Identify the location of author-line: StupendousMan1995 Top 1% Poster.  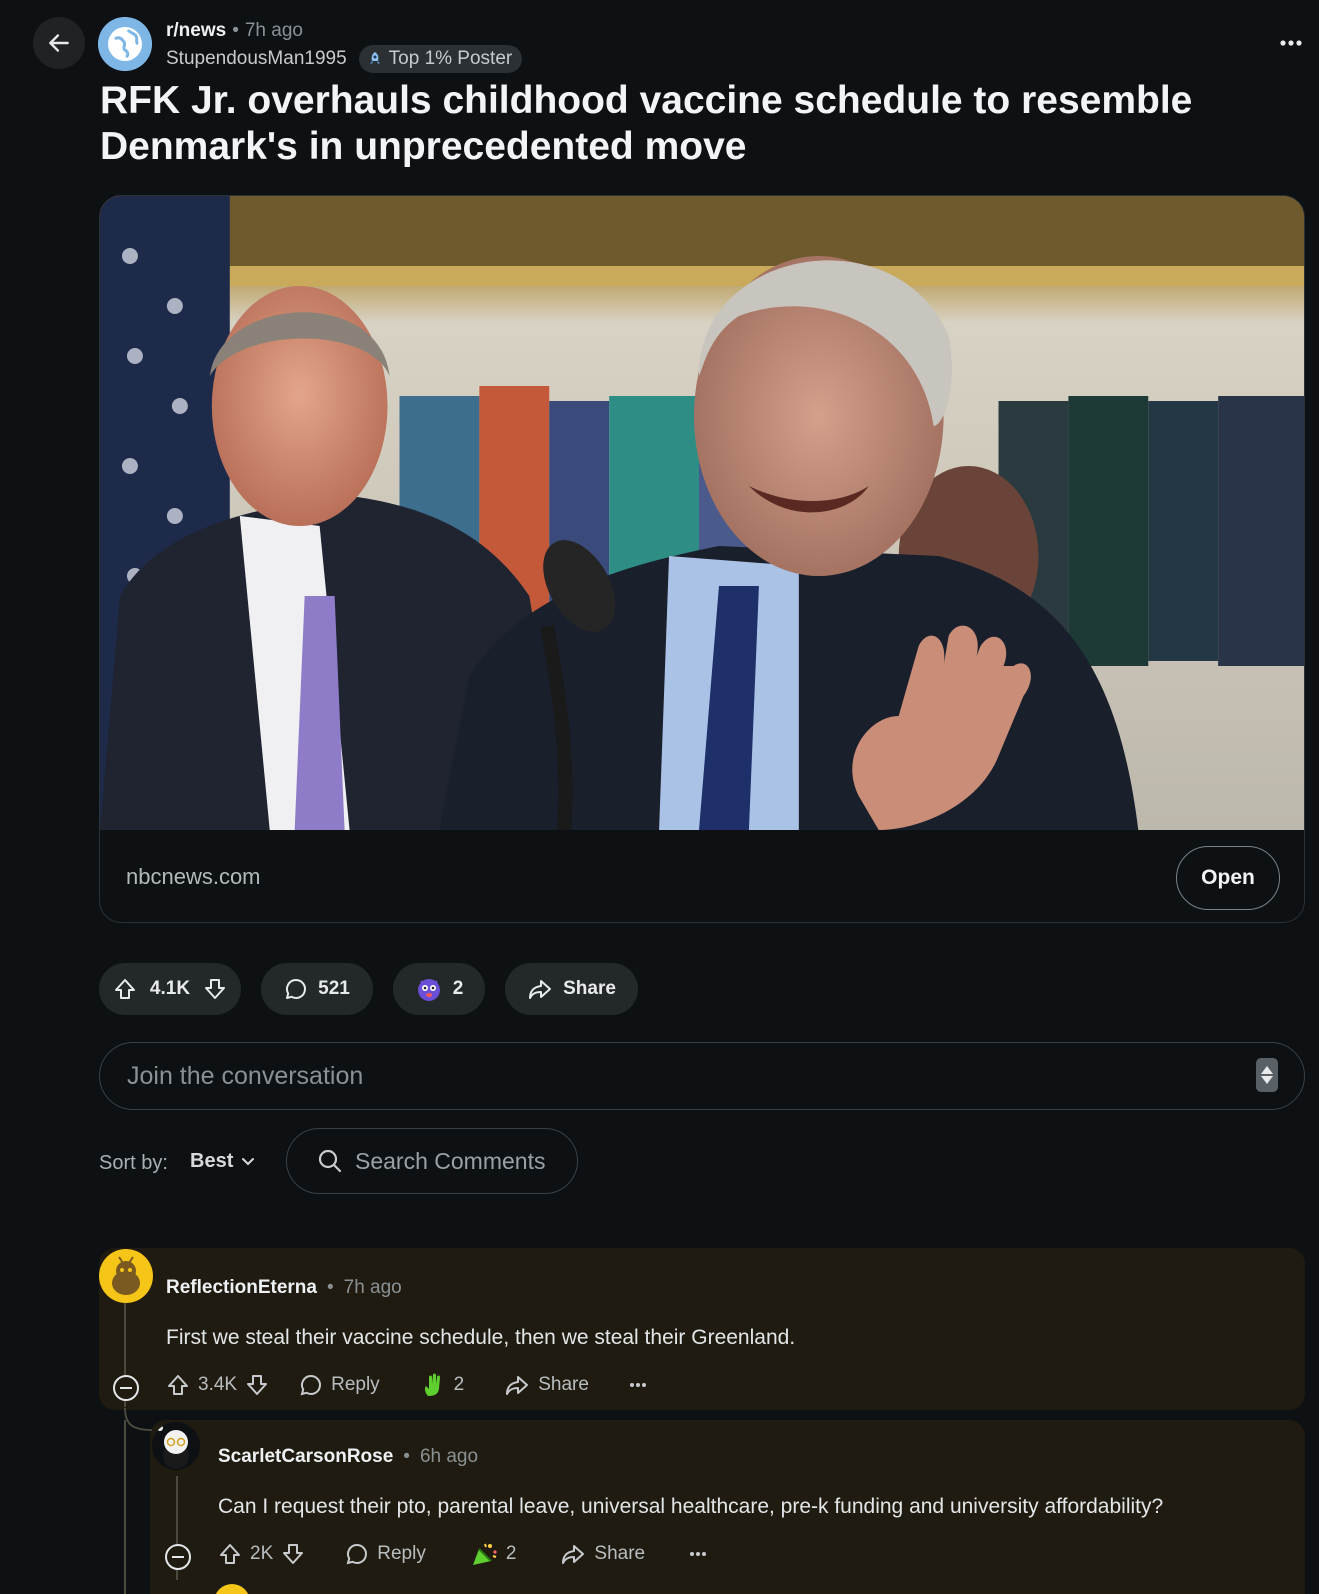
(344, 59).